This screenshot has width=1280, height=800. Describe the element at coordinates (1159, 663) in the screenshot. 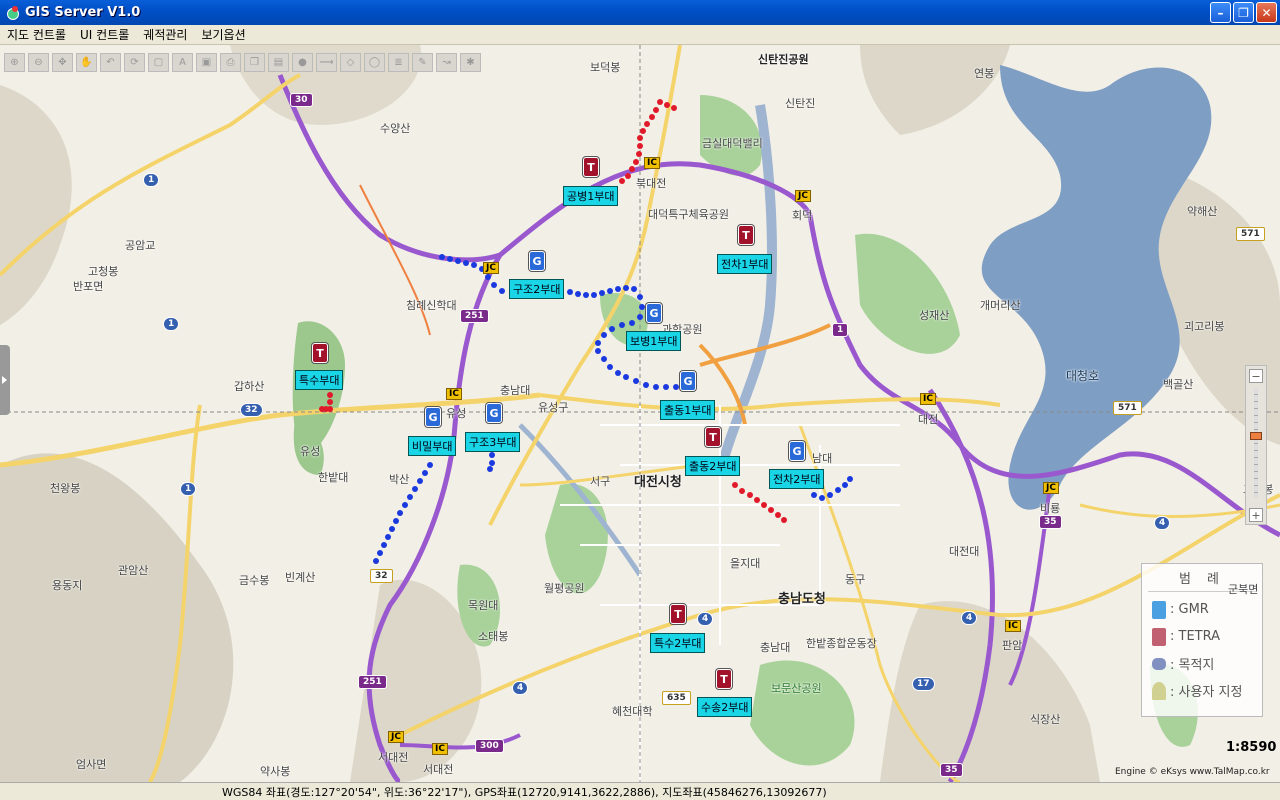

I see `car-legend-icon` at that location.